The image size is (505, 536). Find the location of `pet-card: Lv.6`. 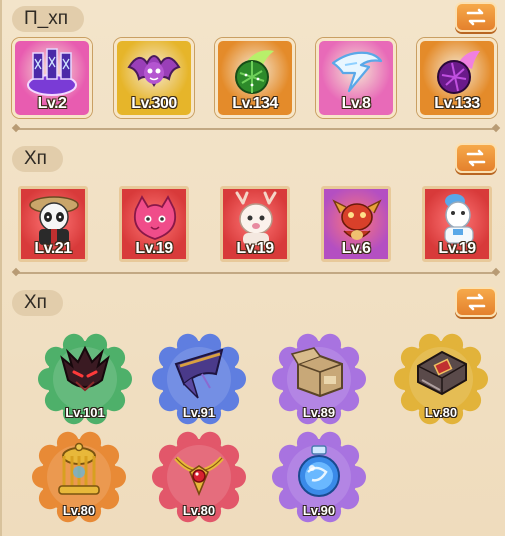

pet-card: Lv.6 is located at coordinates (356, 224).